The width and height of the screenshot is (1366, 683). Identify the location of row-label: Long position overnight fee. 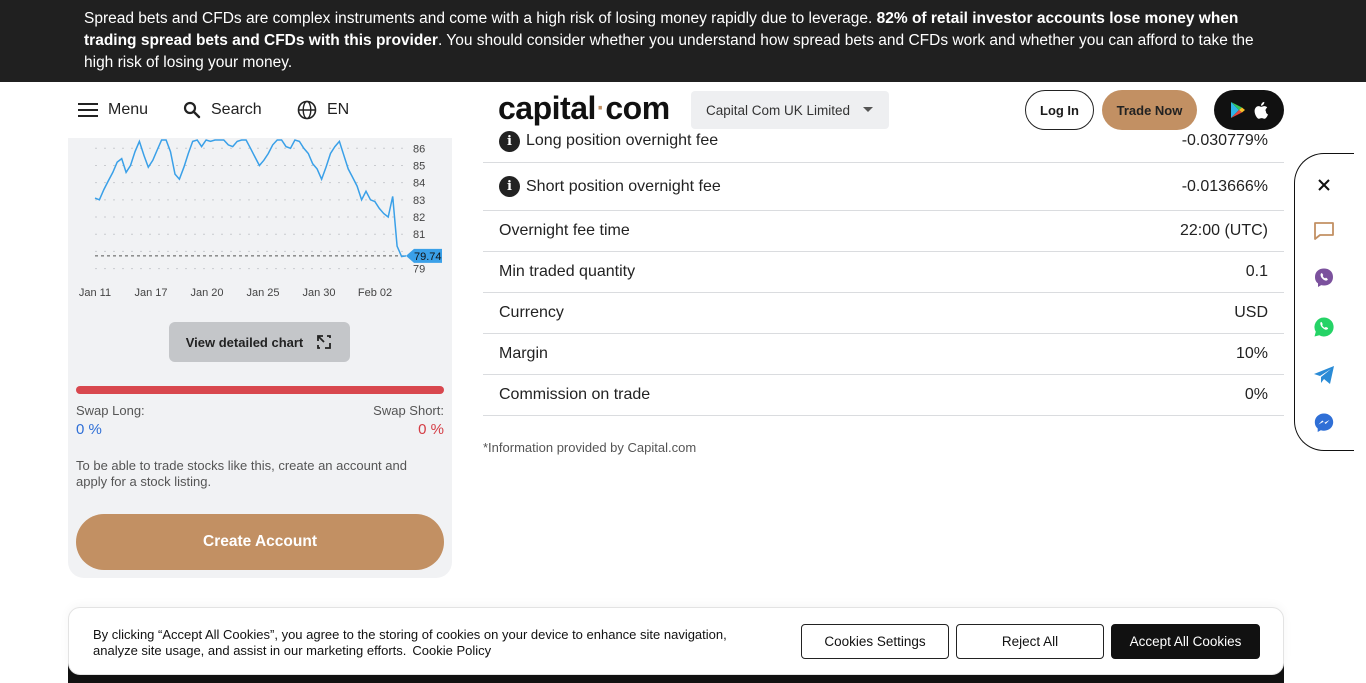
(622, 140).